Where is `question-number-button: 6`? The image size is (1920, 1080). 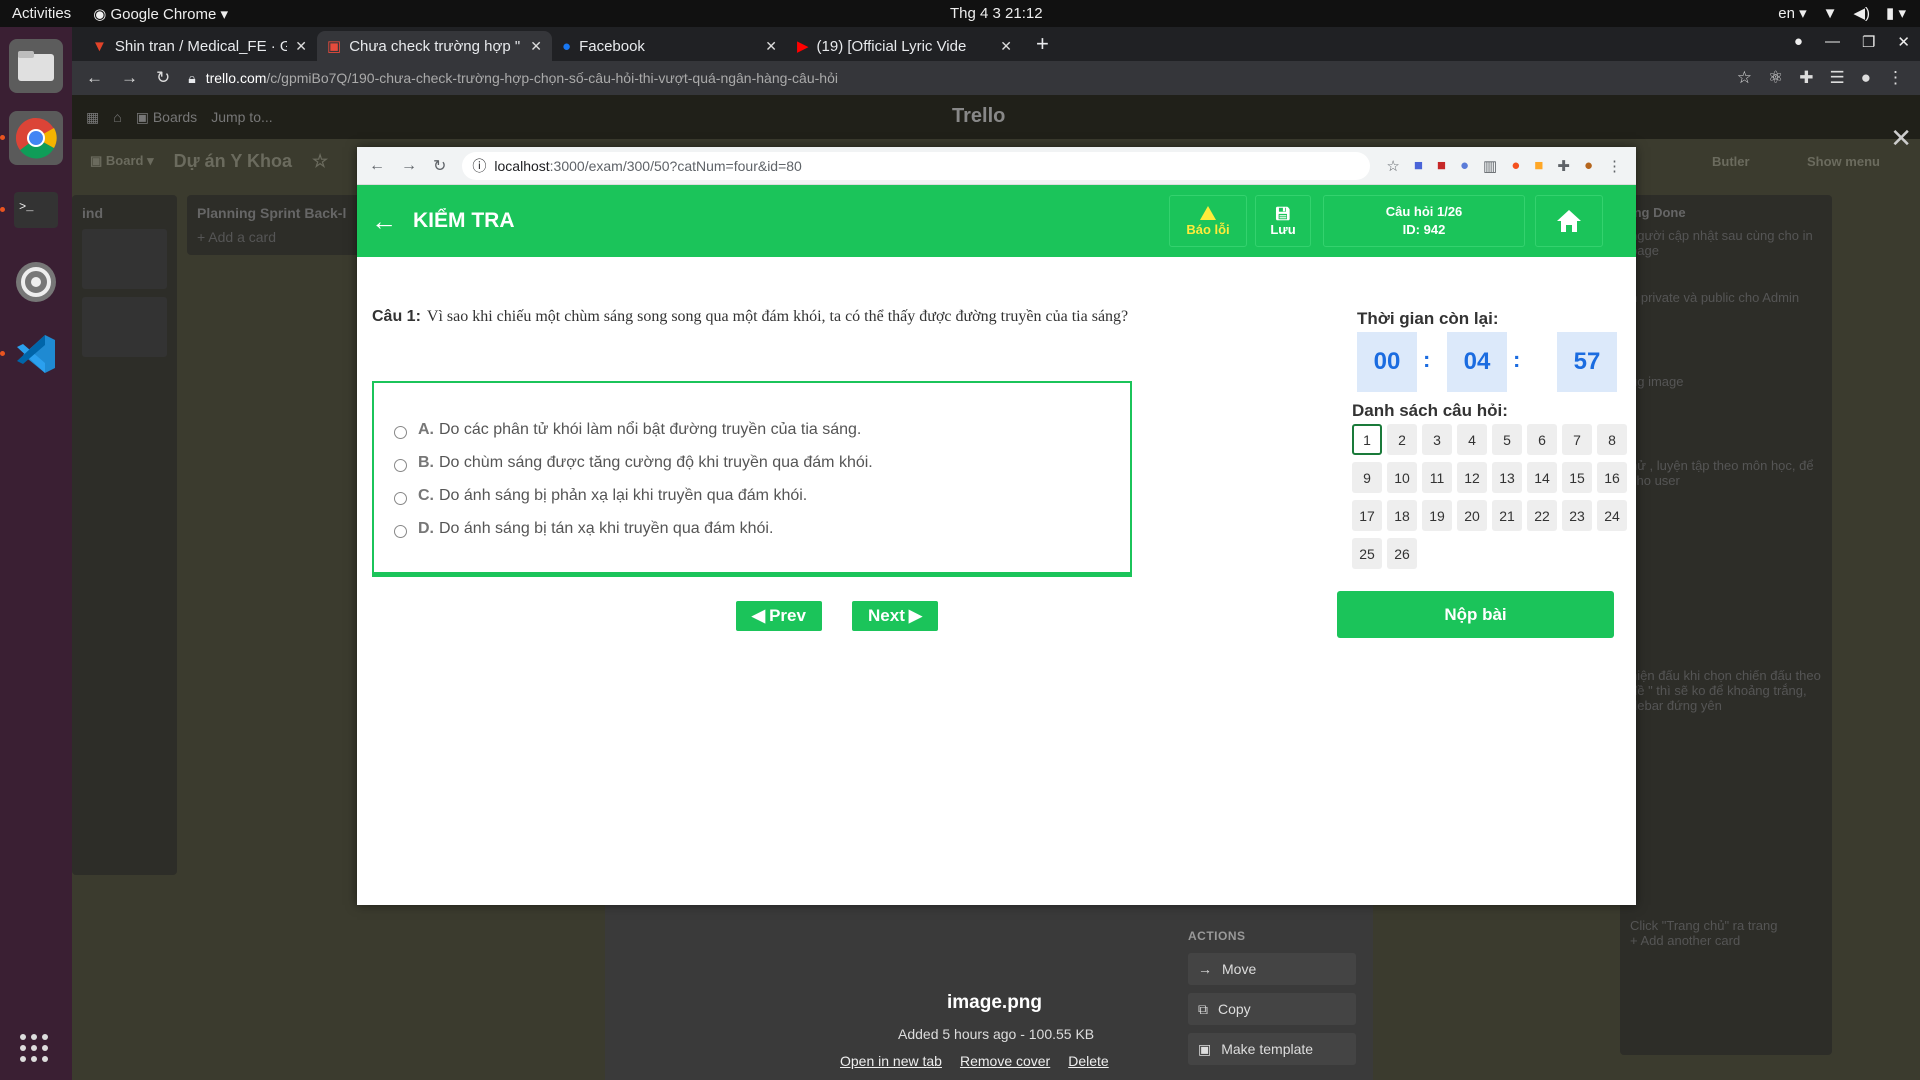 question-number-button: 6 is located at coordinates (1542, 439).